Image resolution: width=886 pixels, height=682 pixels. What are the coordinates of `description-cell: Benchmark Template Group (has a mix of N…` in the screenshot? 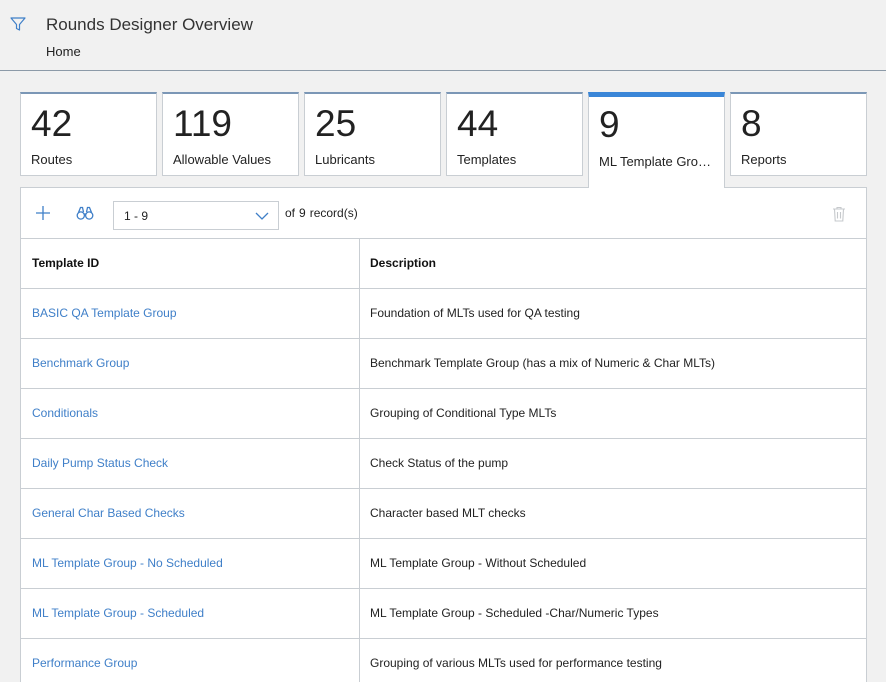 It's located at (543, 363).